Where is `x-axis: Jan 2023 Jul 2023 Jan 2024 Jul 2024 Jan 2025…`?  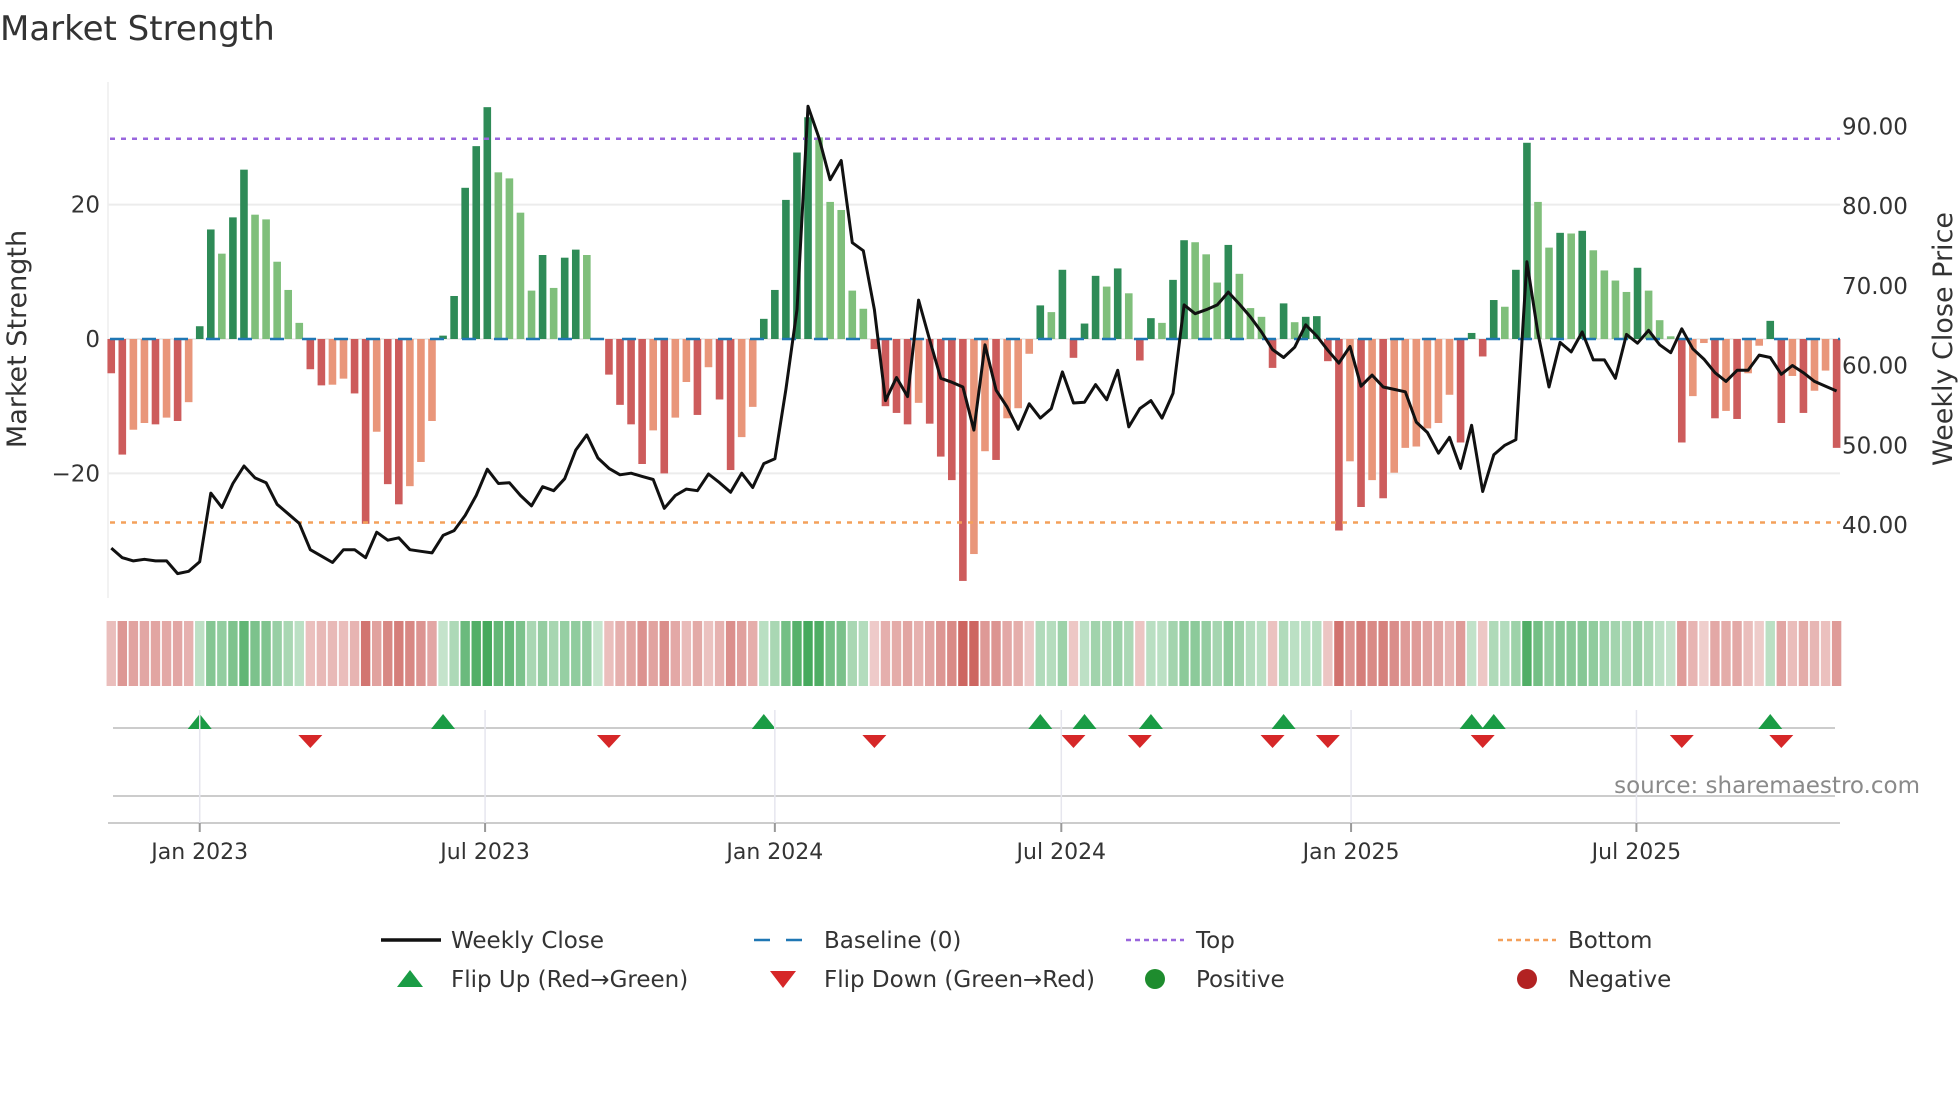 x-axis: Jan 2023 Jul 2023 Jan 2024 Jul 2024 Jan 2025… is located at coordinates (974, 787).